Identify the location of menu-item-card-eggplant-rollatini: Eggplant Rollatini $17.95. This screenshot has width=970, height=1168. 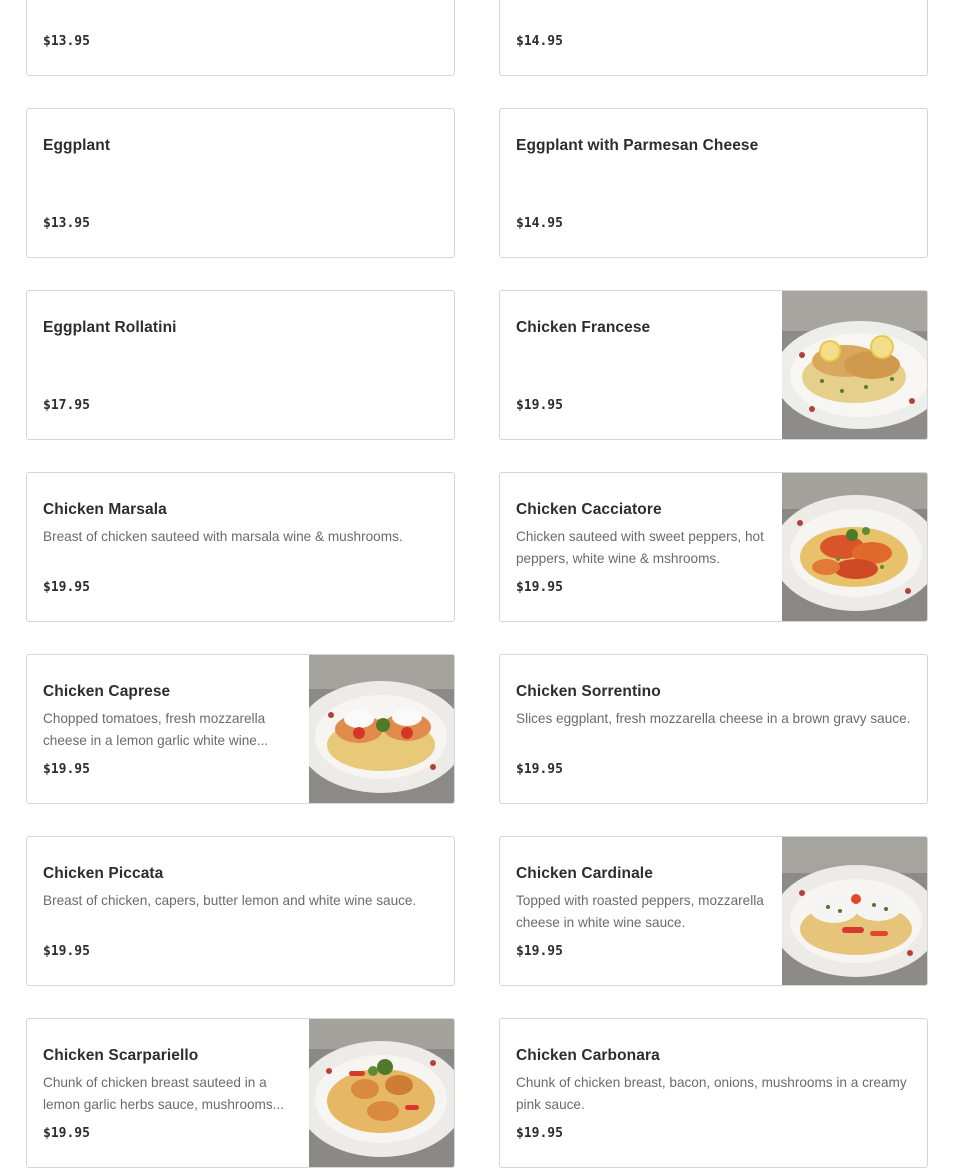
(240, 365).